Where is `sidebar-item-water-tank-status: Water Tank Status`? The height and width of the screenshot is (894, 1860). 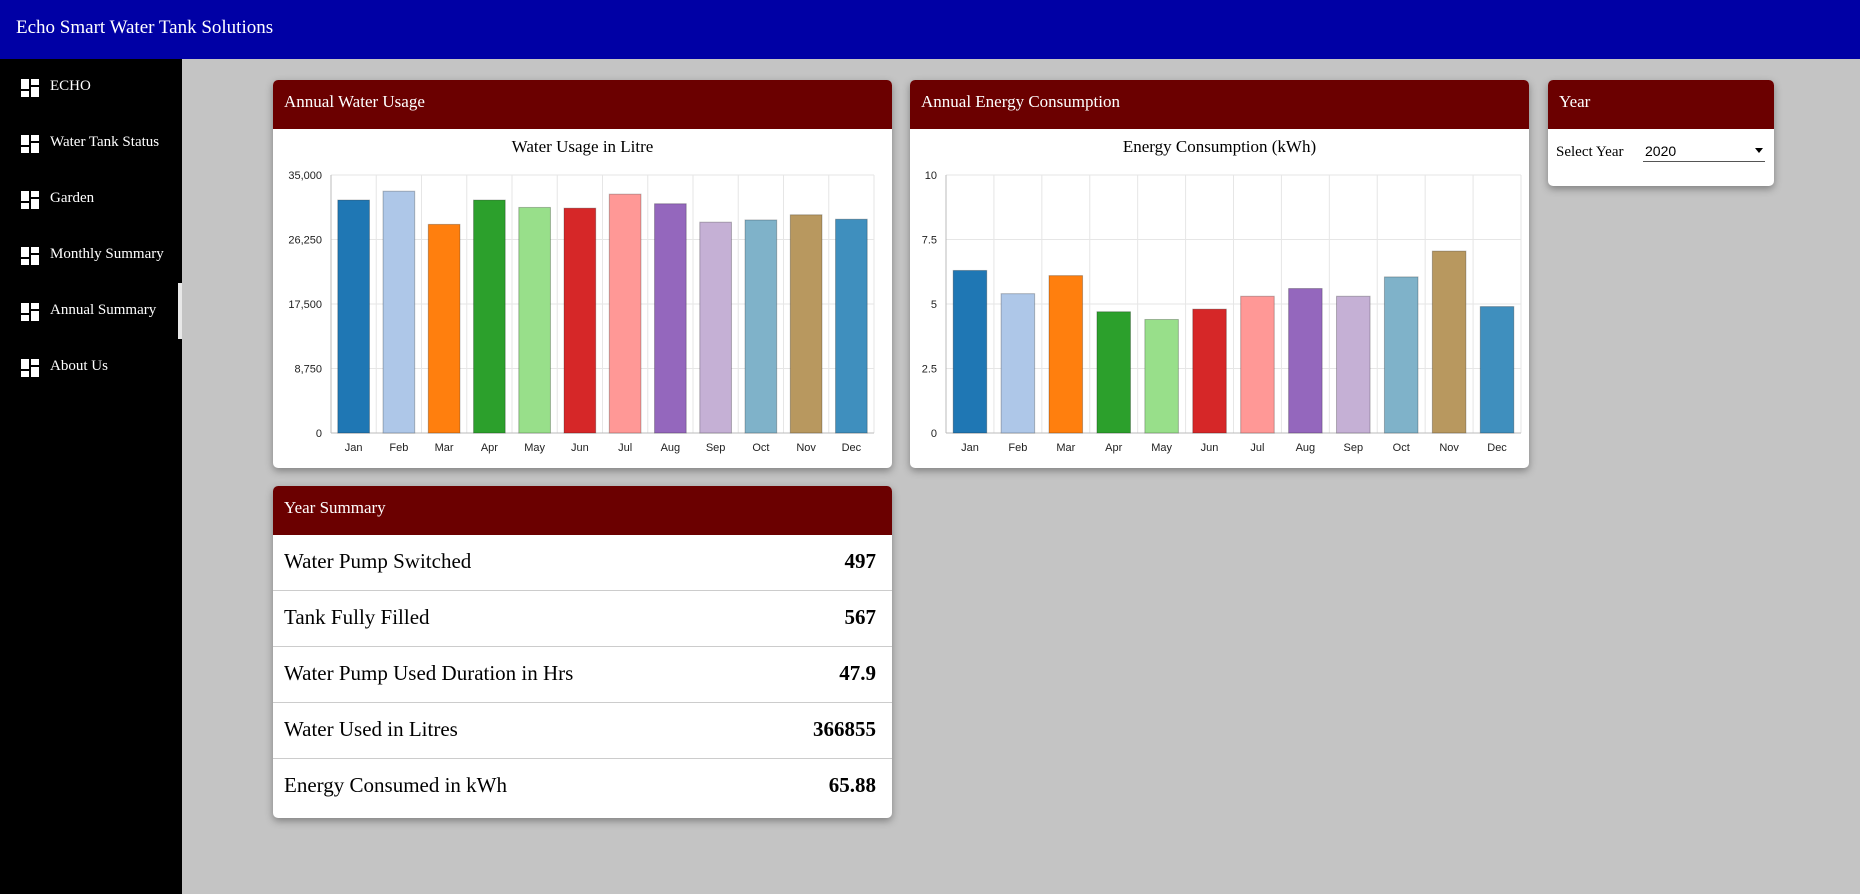 sidebar-item-water-tank-status: Water Tank Status is located at coordinates (91, 143).